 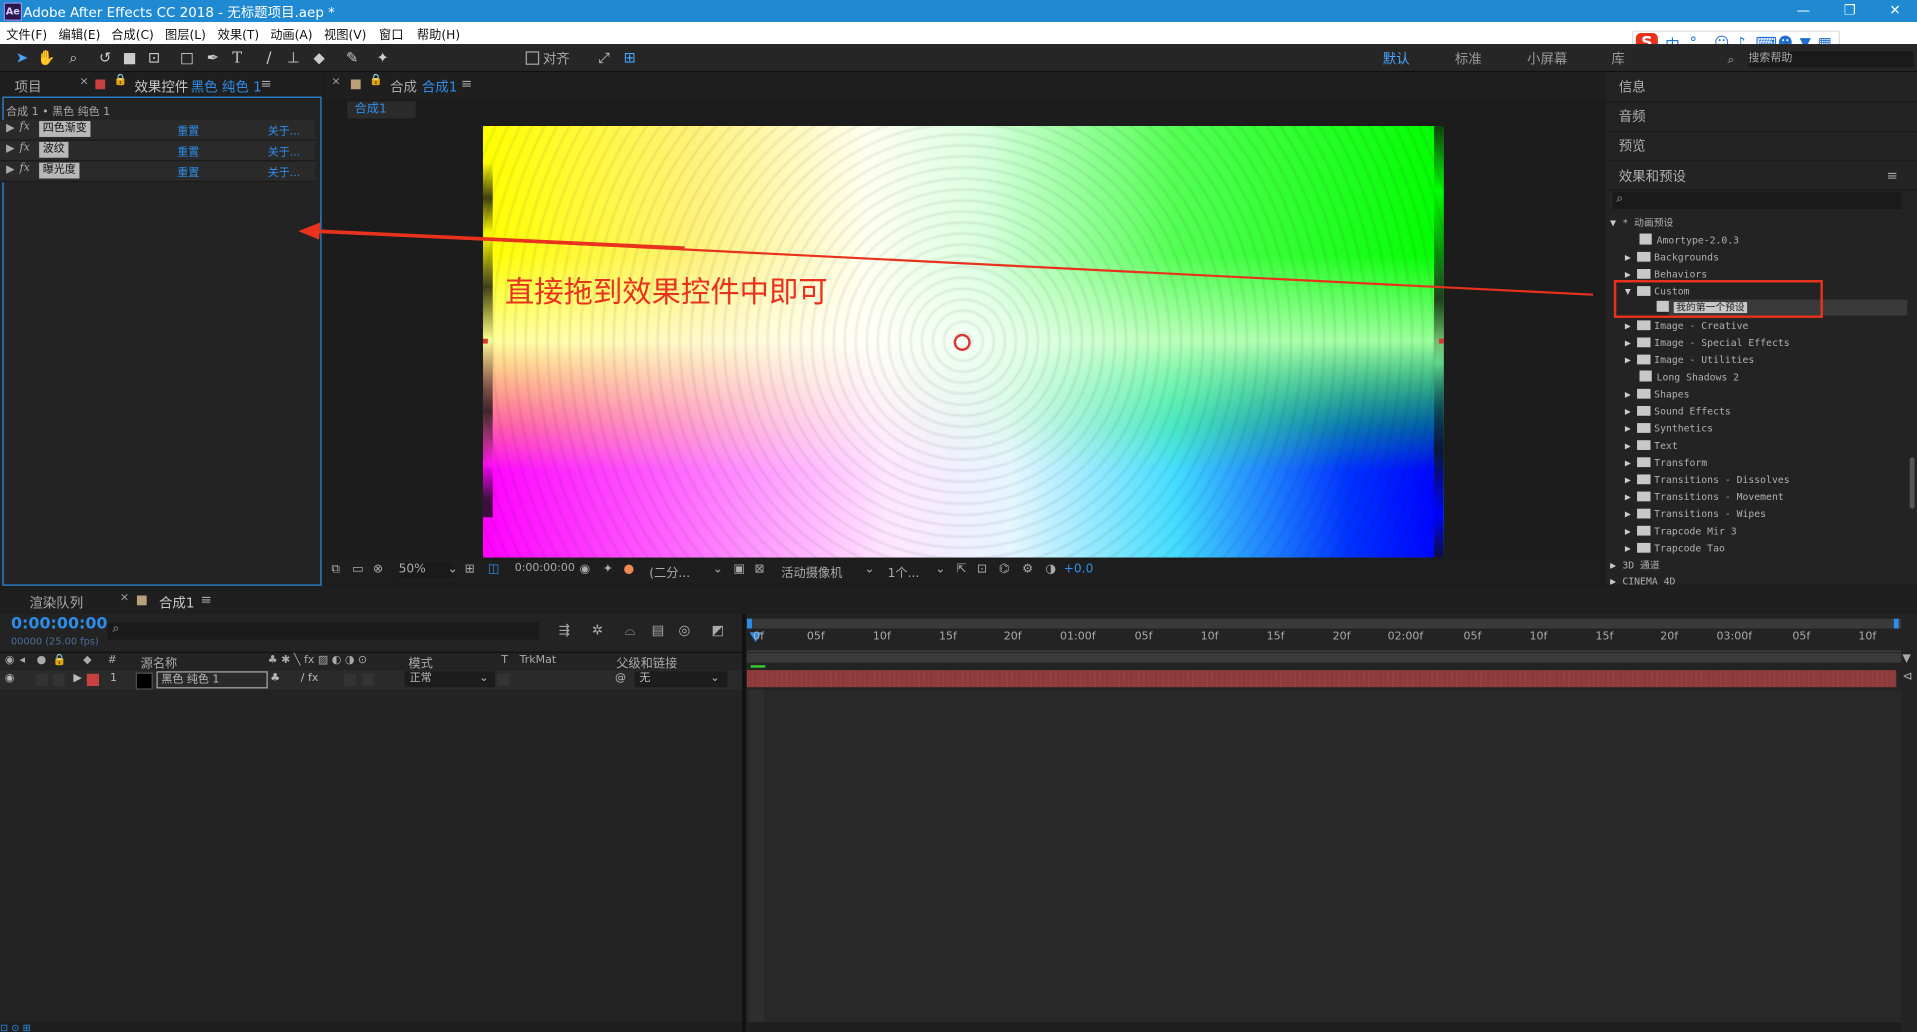 I want to click on motion-blur-toggle, so click(x=349, y=679).